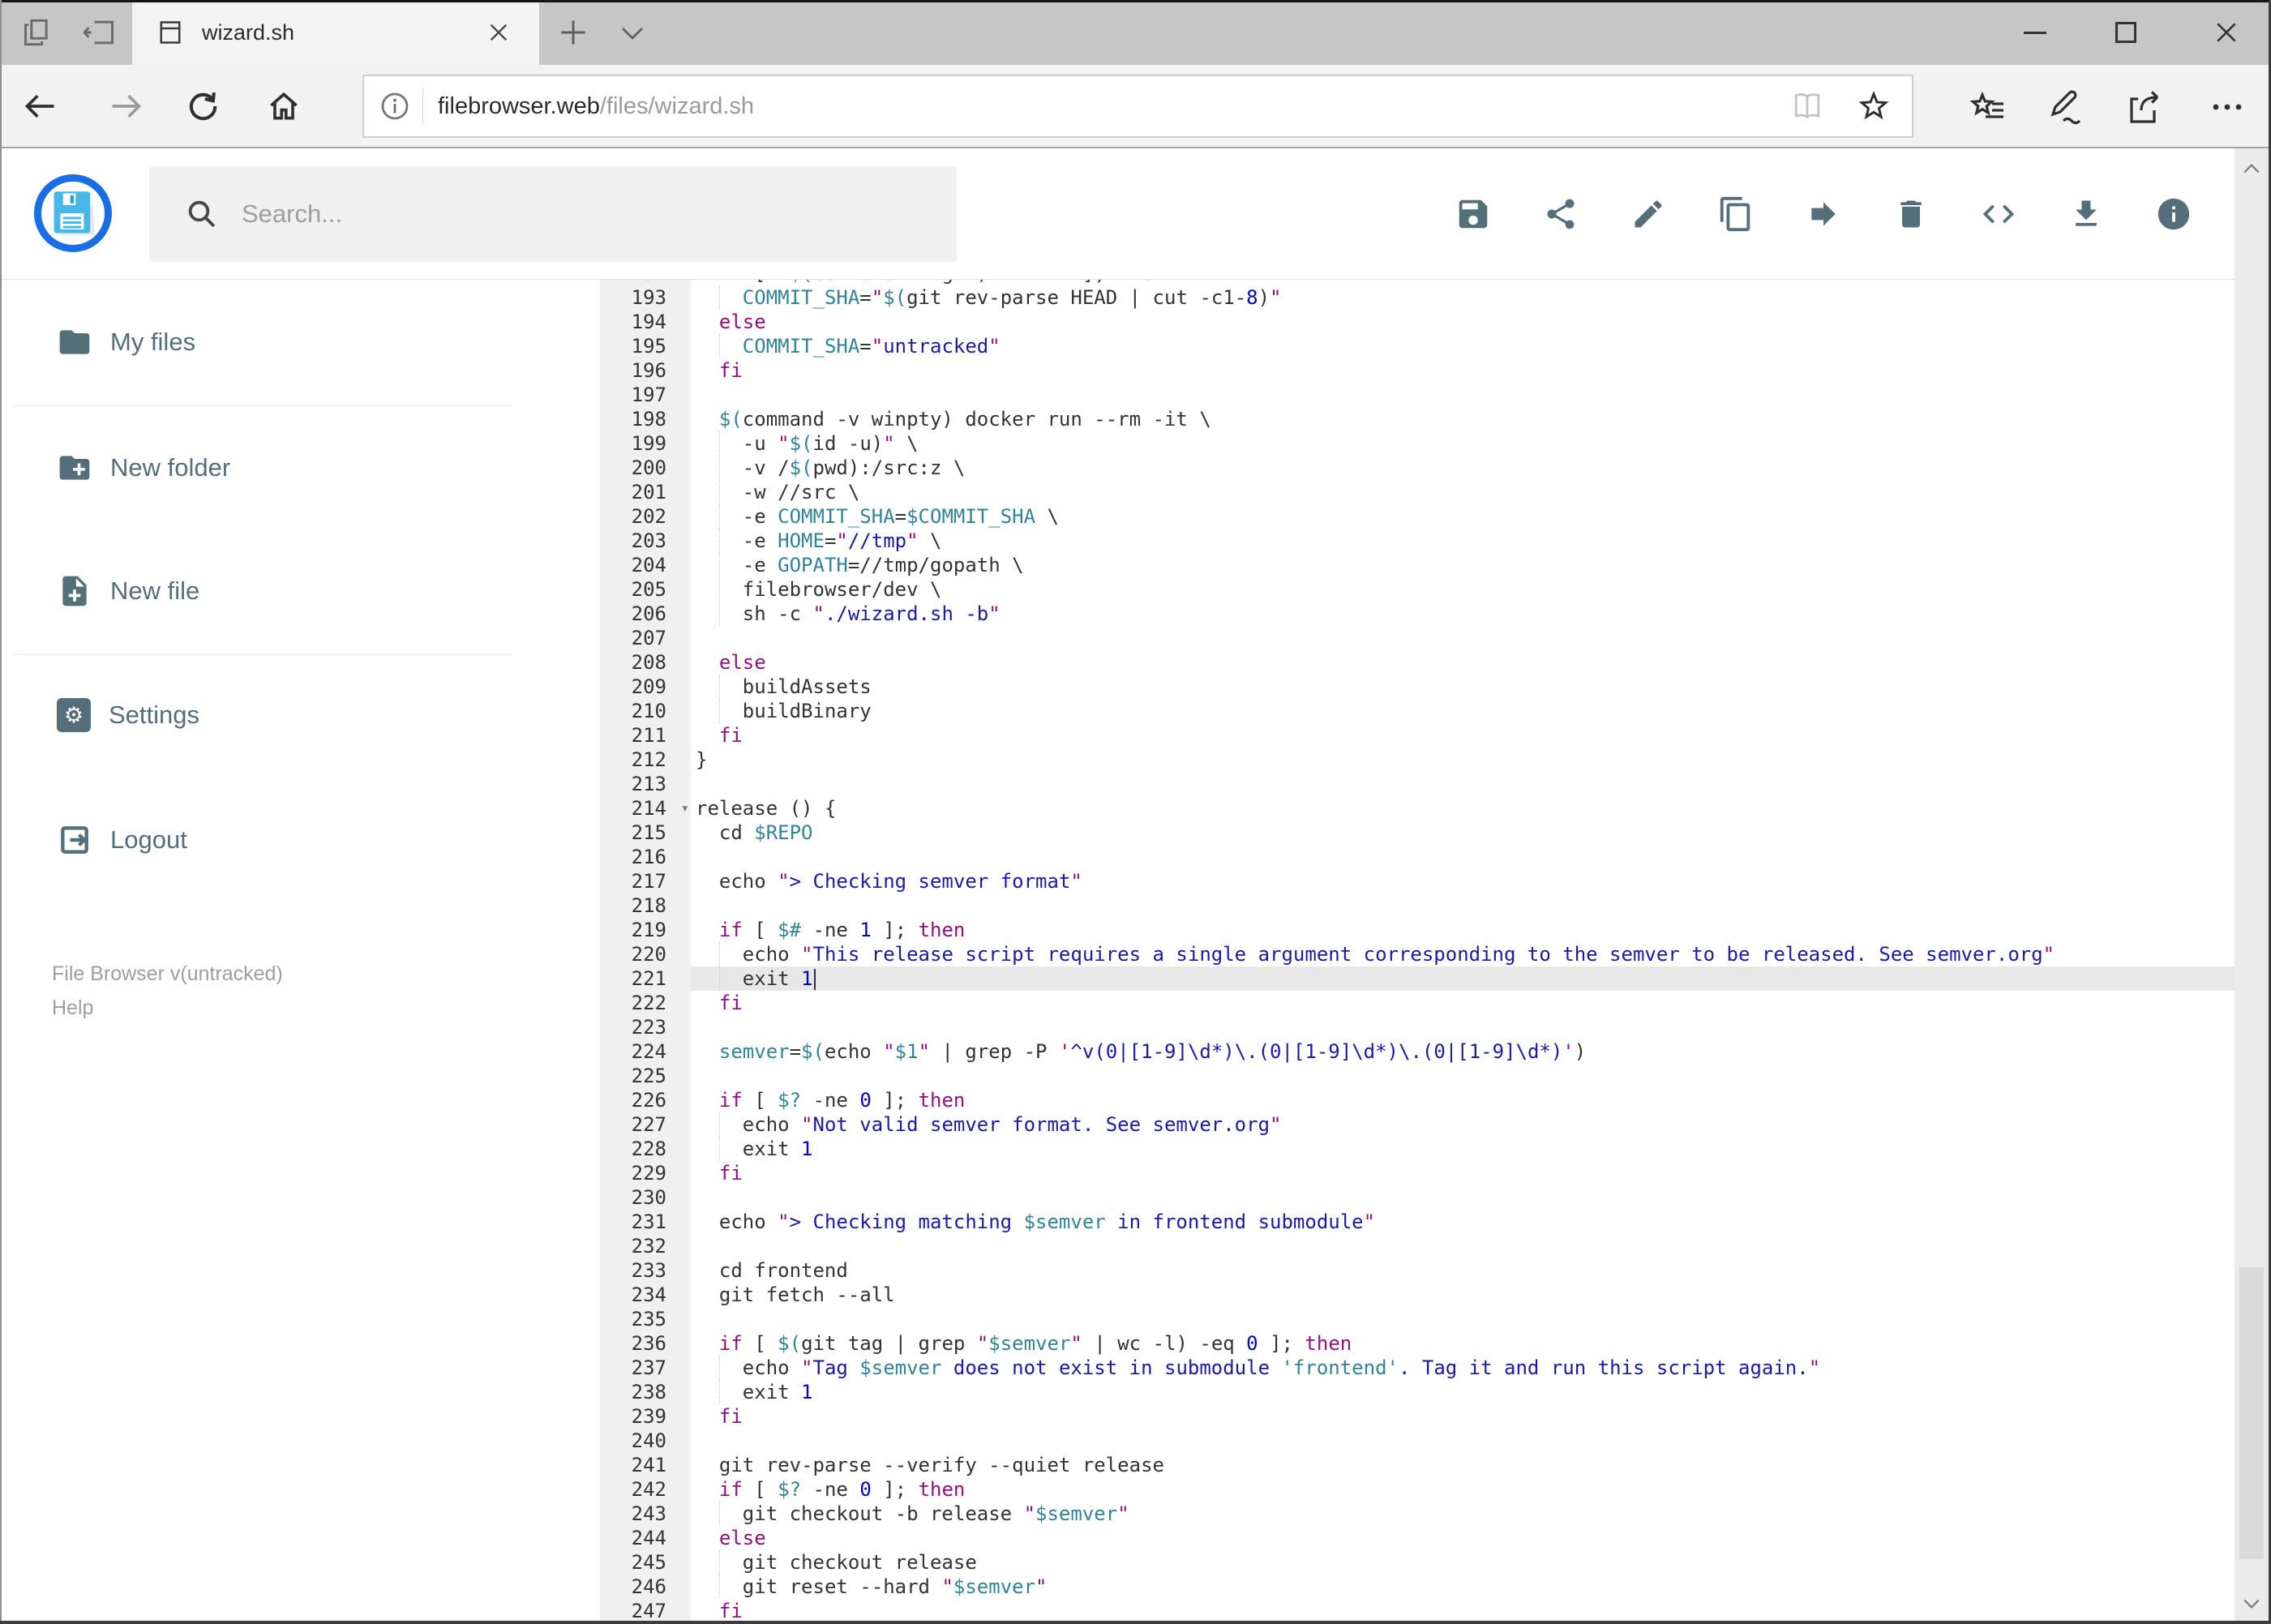 The image size is (2271, 1624). Describe the element at coordinates (1999, 214) in the screenshot. I see `code-view-button` at that location.